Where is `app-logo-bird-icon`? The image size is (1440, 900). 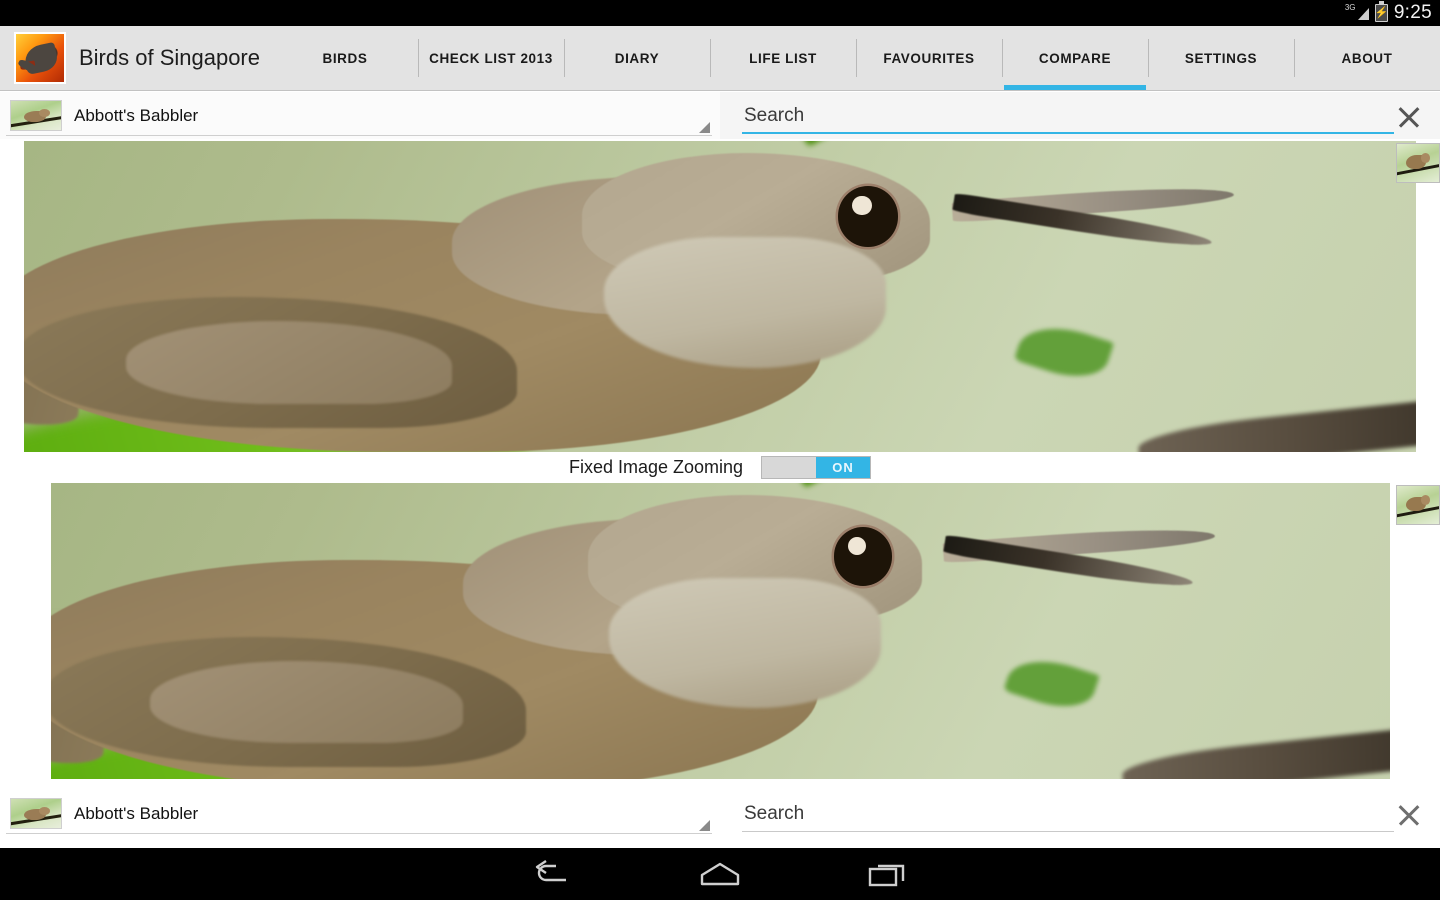 app-logo-bird-icon is located at coordinates (40, 58).